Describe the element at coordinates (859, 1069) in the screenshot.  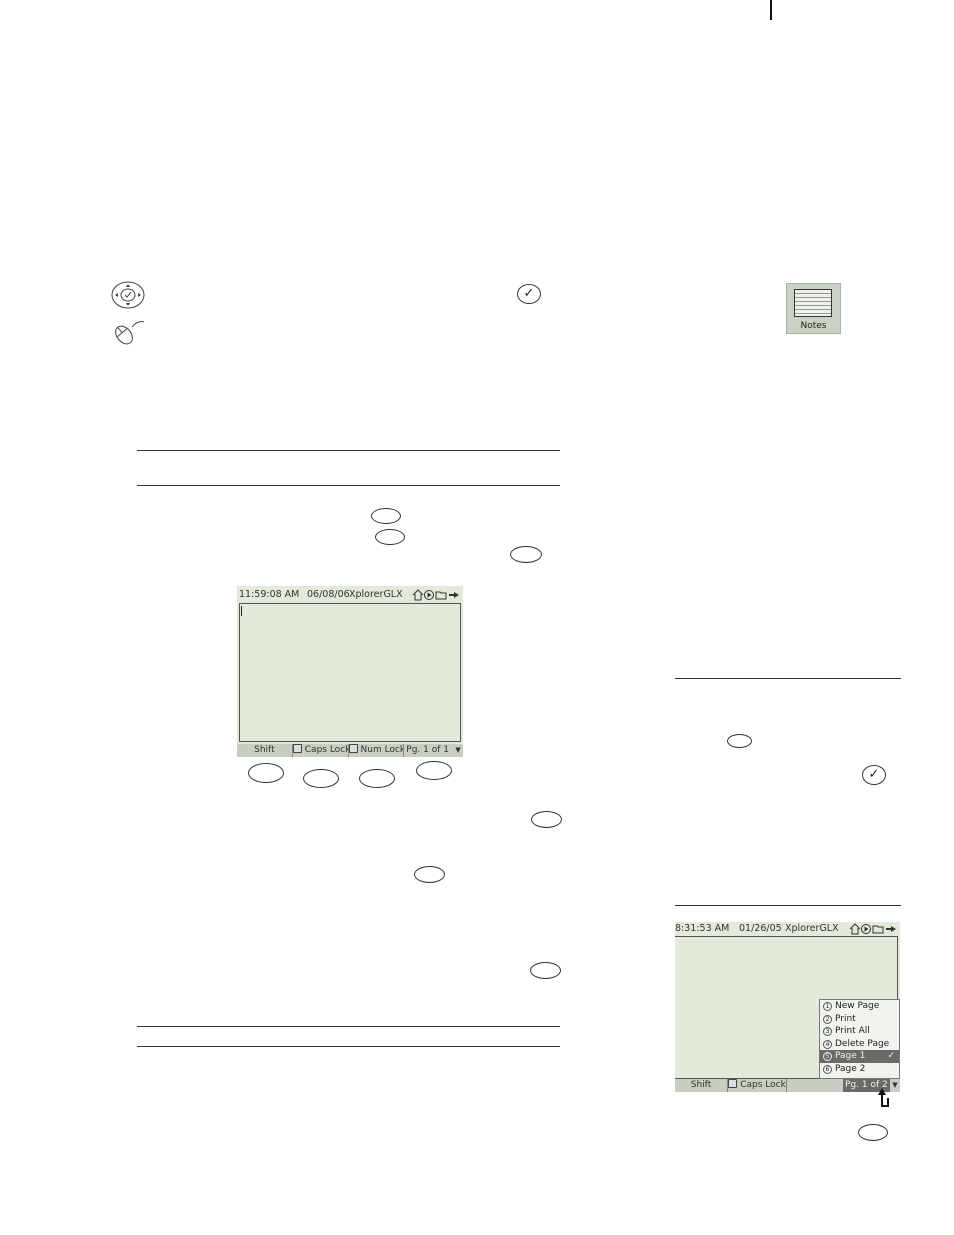
I see `menu-item-page-2: 6 Page 2` at that location.